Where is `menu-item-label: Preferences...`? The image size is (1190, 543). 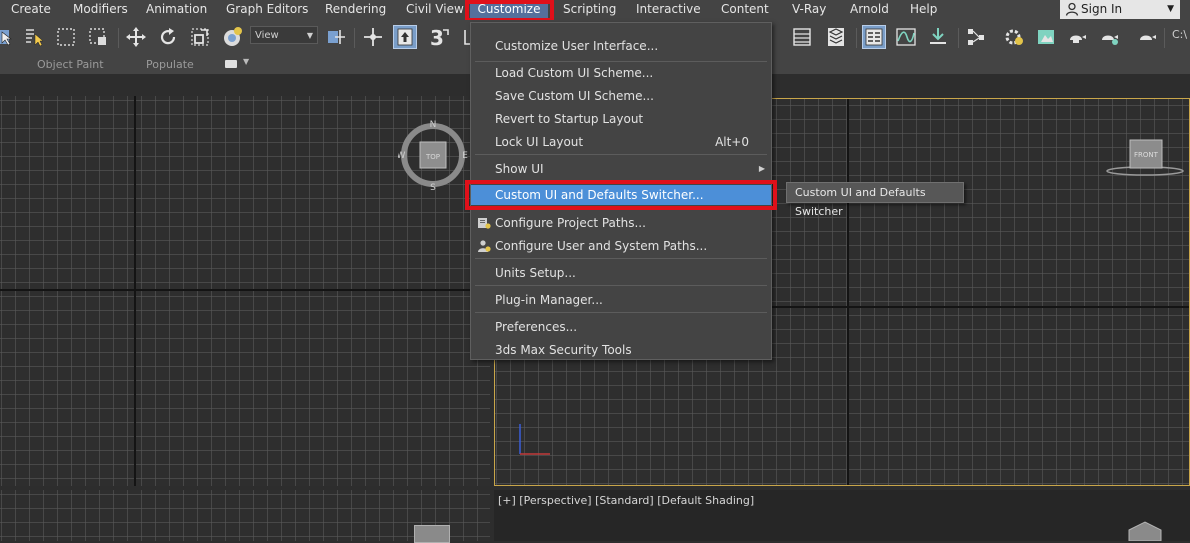
menu-item-label: Preferences... is located at coordinates (536, 327).